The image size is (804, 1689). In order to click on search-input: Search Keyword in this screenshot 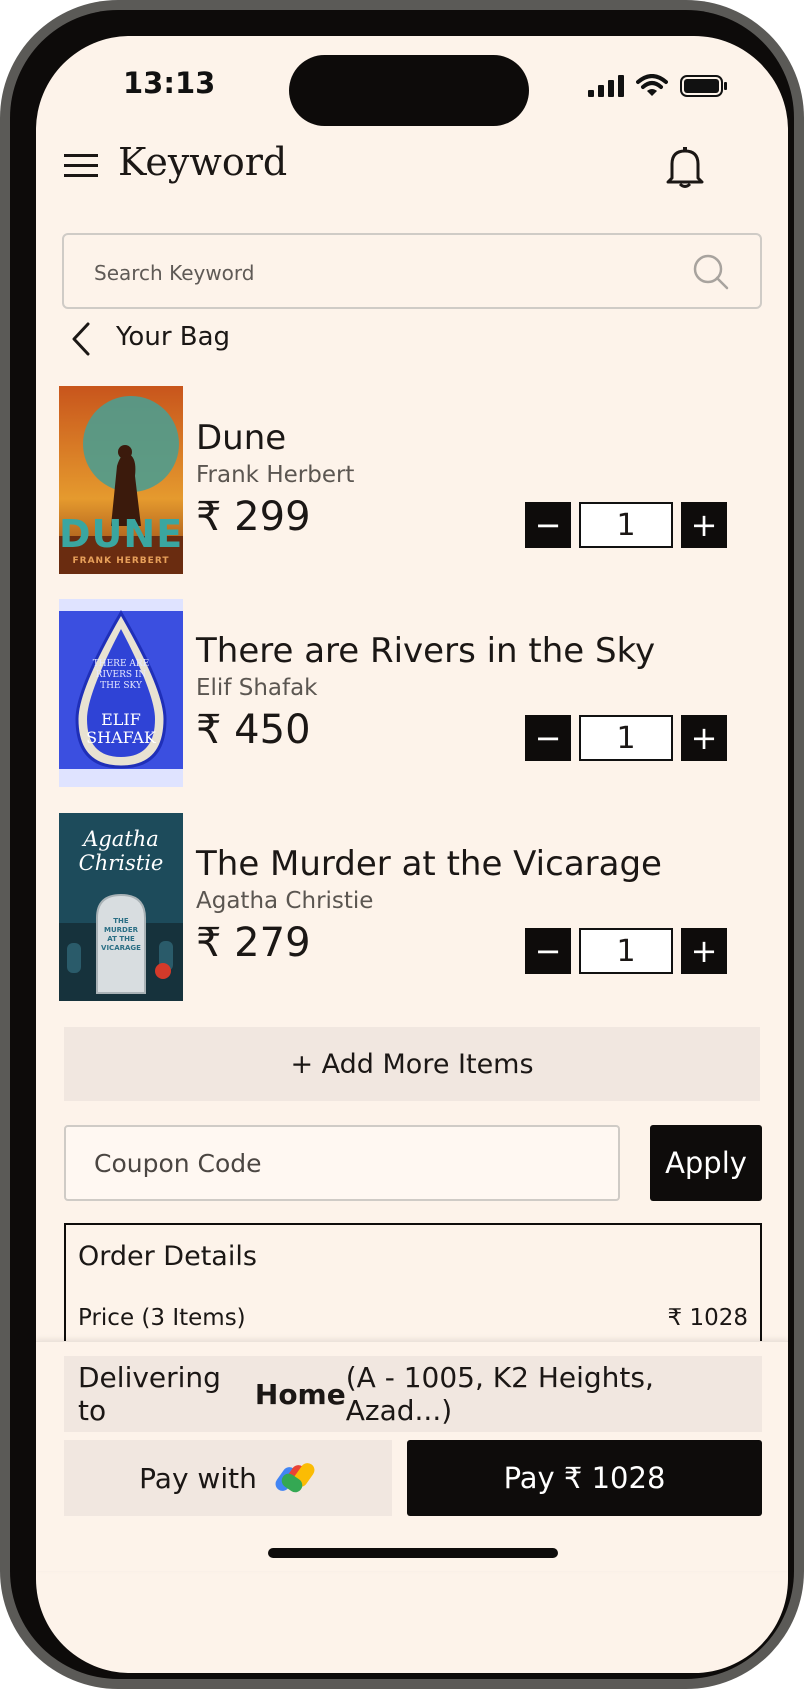, I will do `click(412, 271)`.